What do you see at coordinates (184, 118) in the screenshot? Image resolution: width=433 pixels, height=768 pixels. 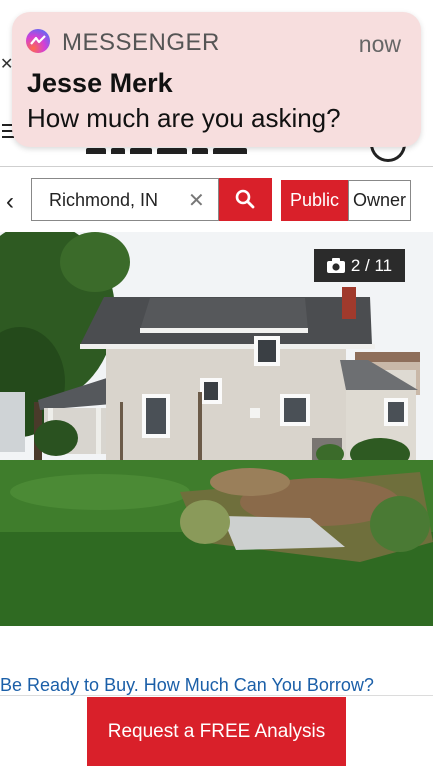 I see `notification-message: How much are you asking?` at bounding box center [184, 118].